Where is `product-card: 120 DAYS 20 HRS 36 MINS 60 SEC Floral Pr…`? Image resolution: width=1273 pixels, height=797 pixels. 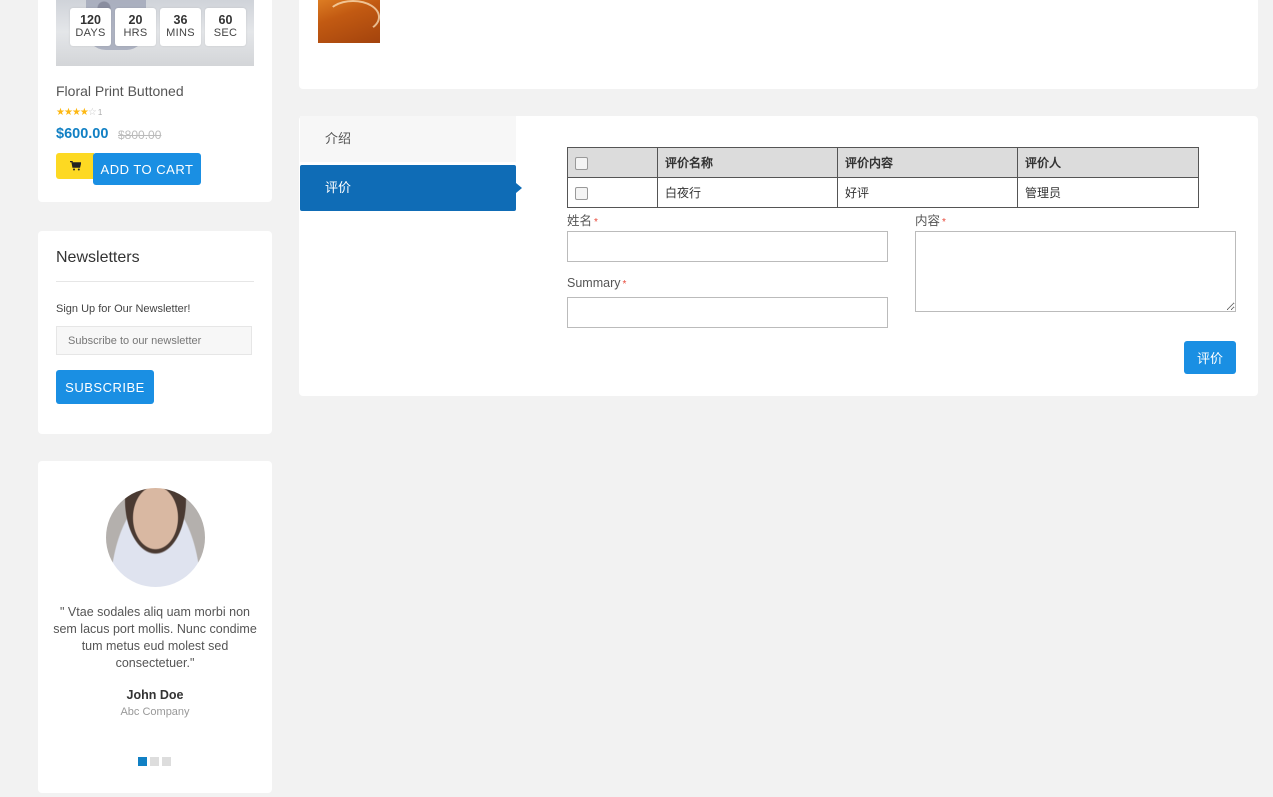 product-card: 120 DAYS 20 HRS 36 MINS 60 SEC Floral Pr… is located at coordinates (155, 101).